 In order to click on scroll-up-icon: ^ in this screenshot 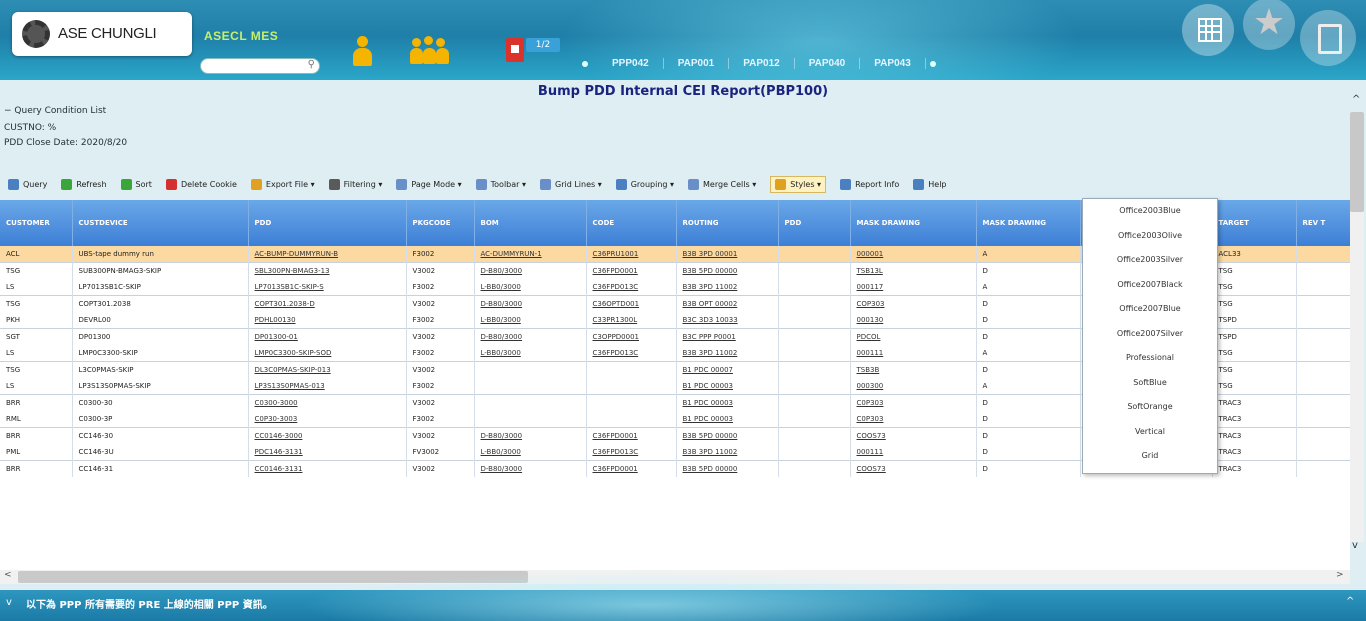, I will do `click(1356, 99)`.